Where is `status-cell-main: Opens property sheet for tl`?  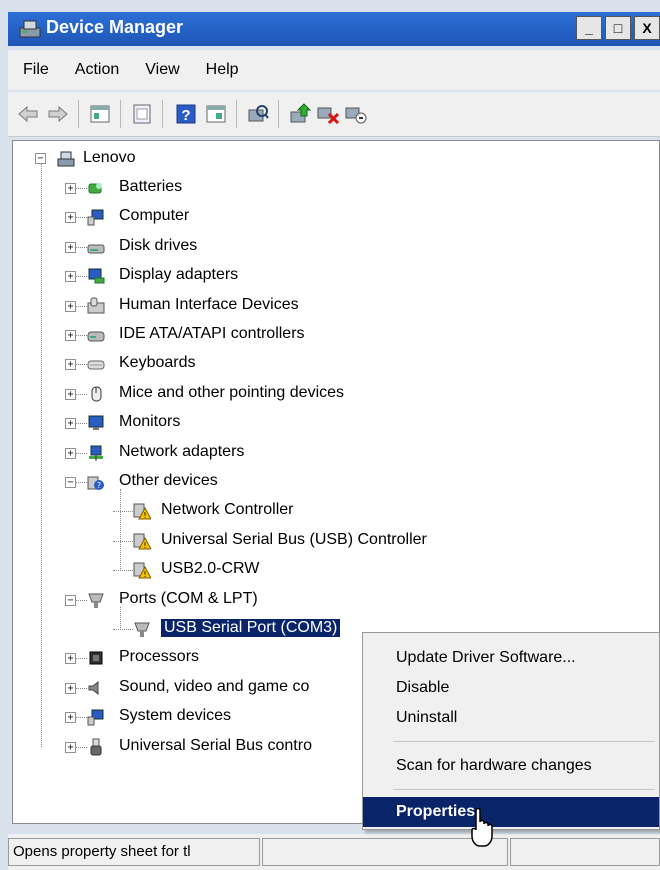 status-cell-main: Opens property sheet for tl is located at coordinates (134, 852).